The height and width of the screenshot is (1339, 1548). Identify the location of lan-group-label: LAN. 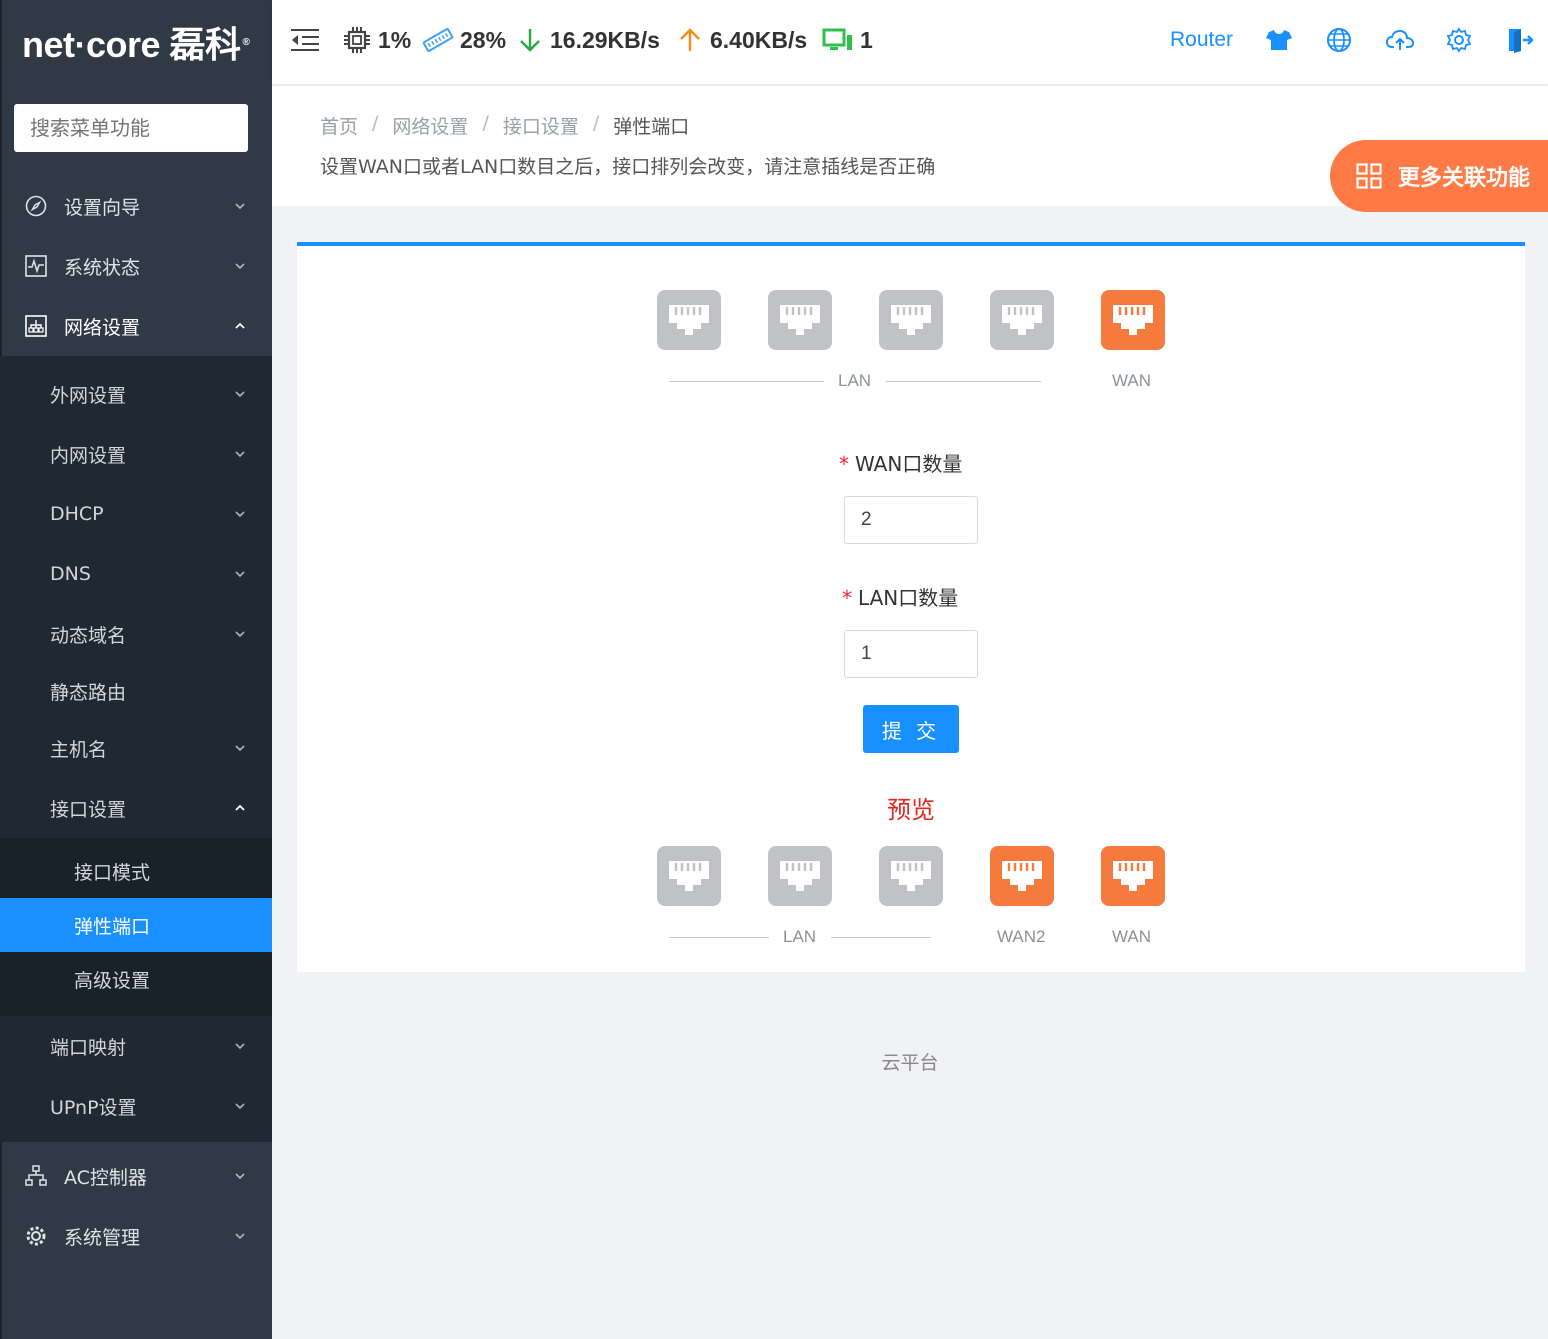
(855, 380).